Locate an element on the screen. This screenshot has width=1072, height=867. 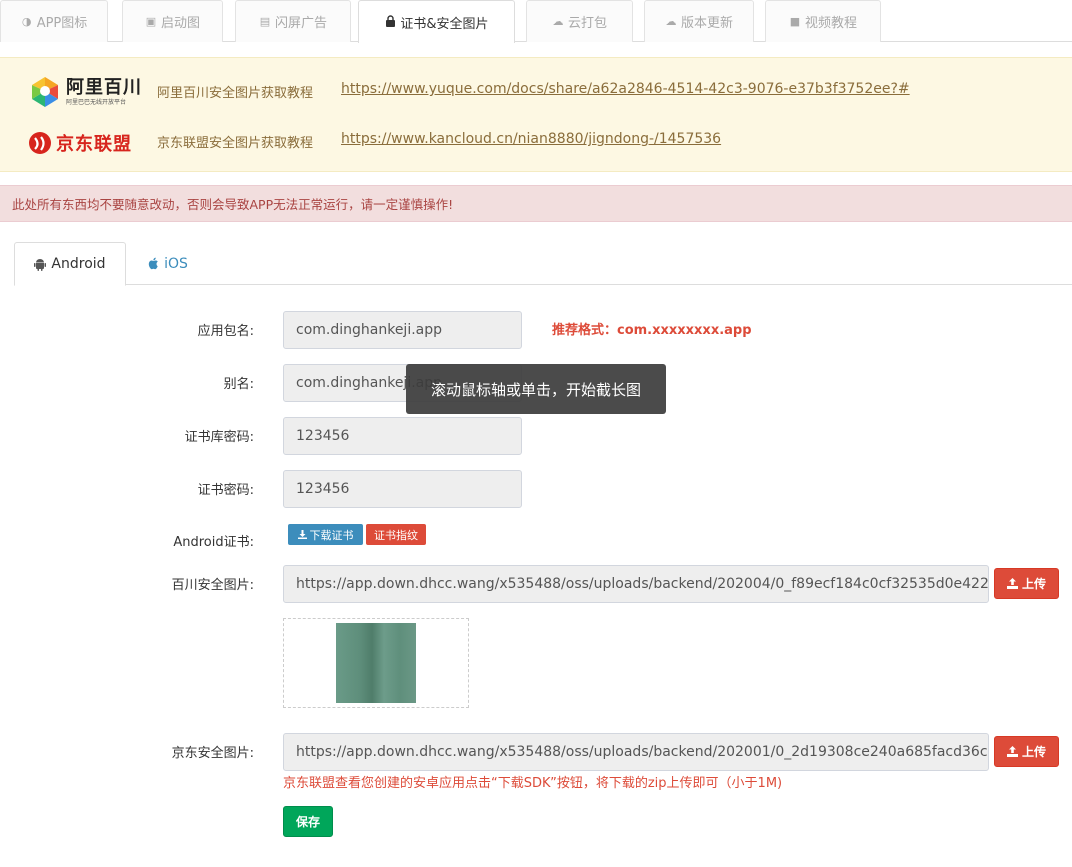
jd-image-label: 京东安全图片: is located at coordinates (212, 753).